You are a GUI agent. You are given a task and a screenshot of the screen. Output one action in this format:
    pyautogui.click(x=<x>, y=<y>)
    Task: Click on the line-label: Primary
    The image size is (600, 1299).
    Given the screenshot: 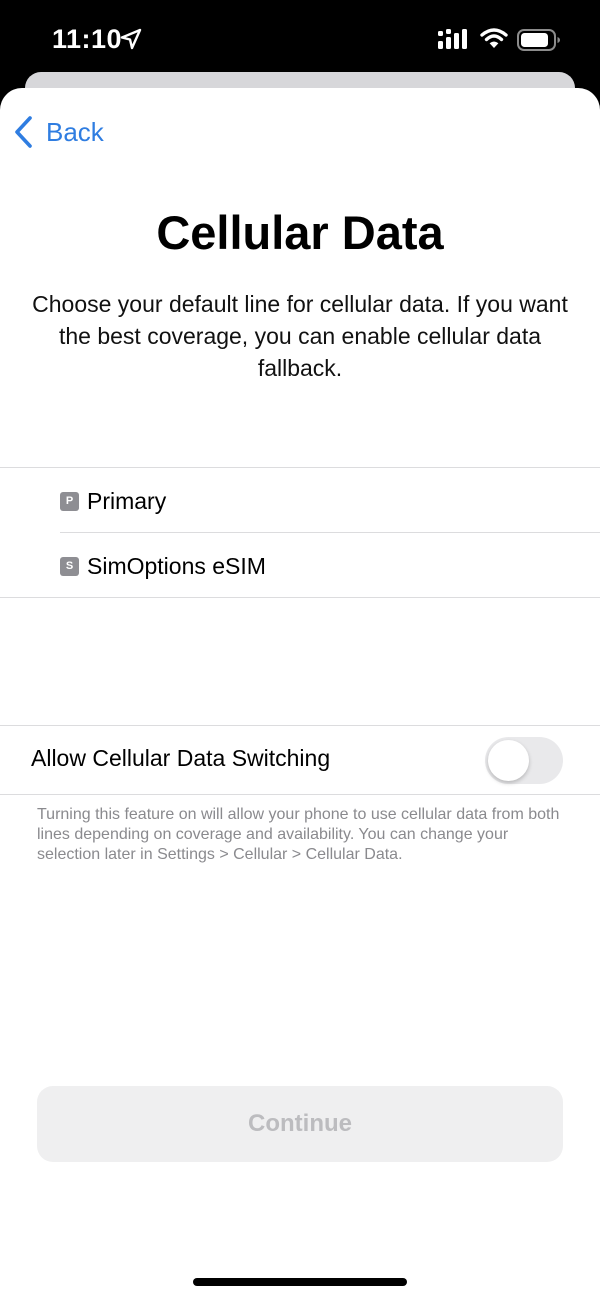 What is the action you would take?
    pyautogui.click(x=127, y=500)
    